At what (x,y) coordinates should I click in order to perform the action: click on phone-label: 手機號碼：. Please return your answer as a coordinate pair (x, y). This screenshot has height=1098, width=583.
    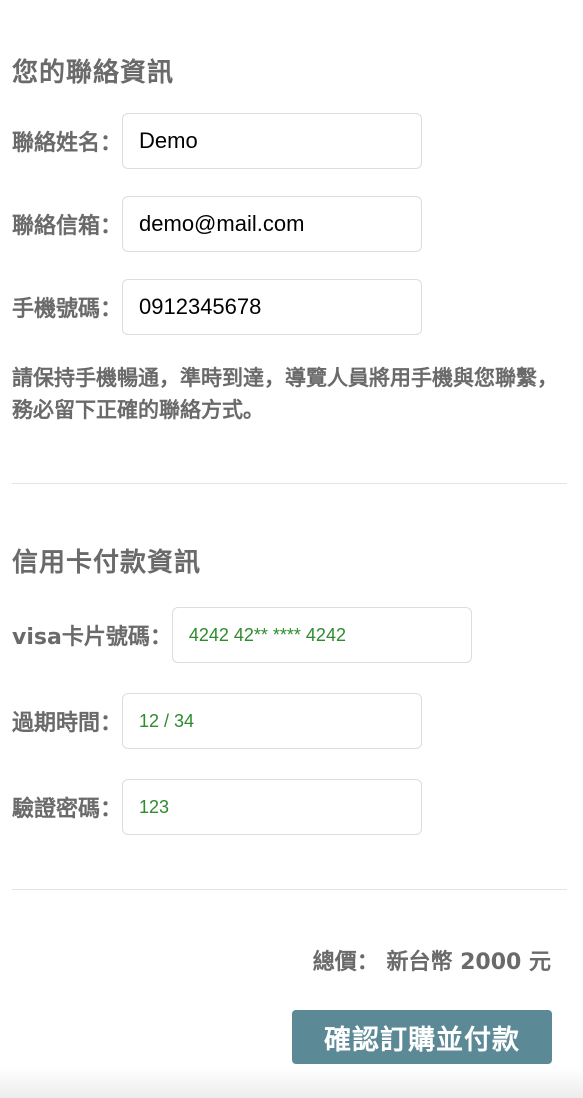
    Looking at the image, I should click on (67, 309).